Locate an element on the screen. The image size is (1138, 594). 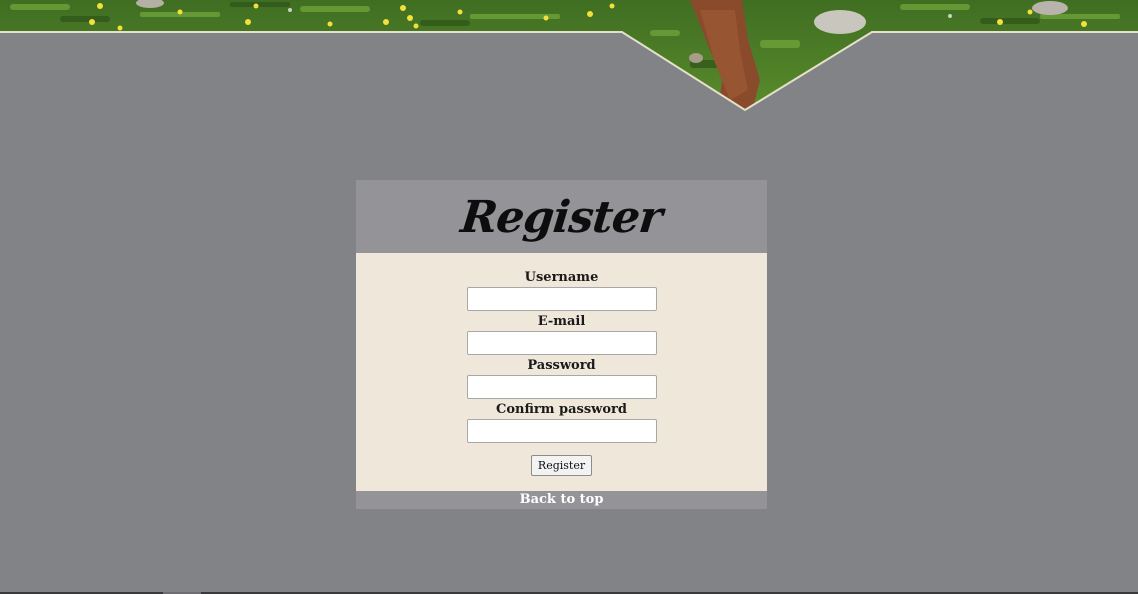
confirm-password-label: Confirm password is located at coordinates (561, 409).